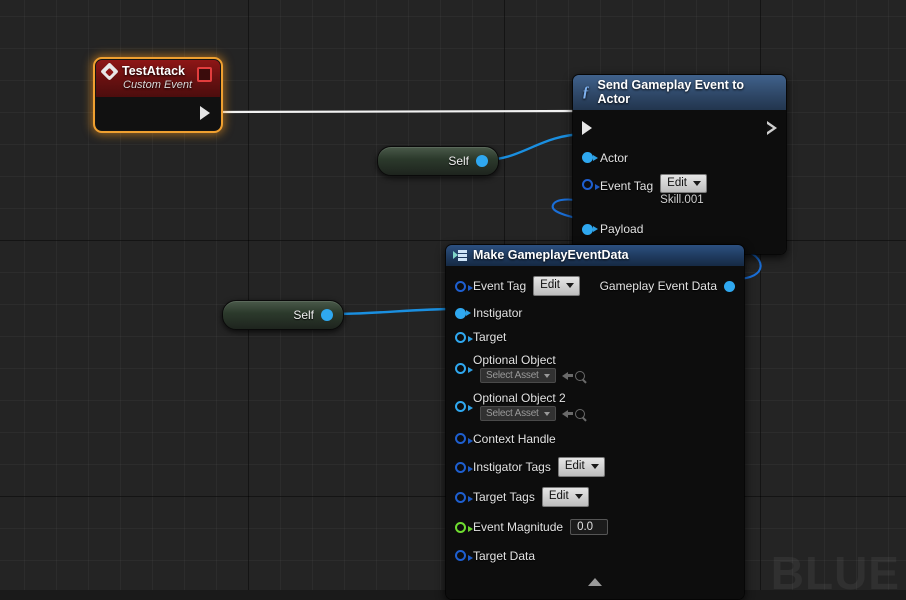 The width and height of the screenshot is (906, 600). What do you see at coordinates (679, 127) in the screenshot?
I see `send-event-exec-row` at bounding box center [679, 127].